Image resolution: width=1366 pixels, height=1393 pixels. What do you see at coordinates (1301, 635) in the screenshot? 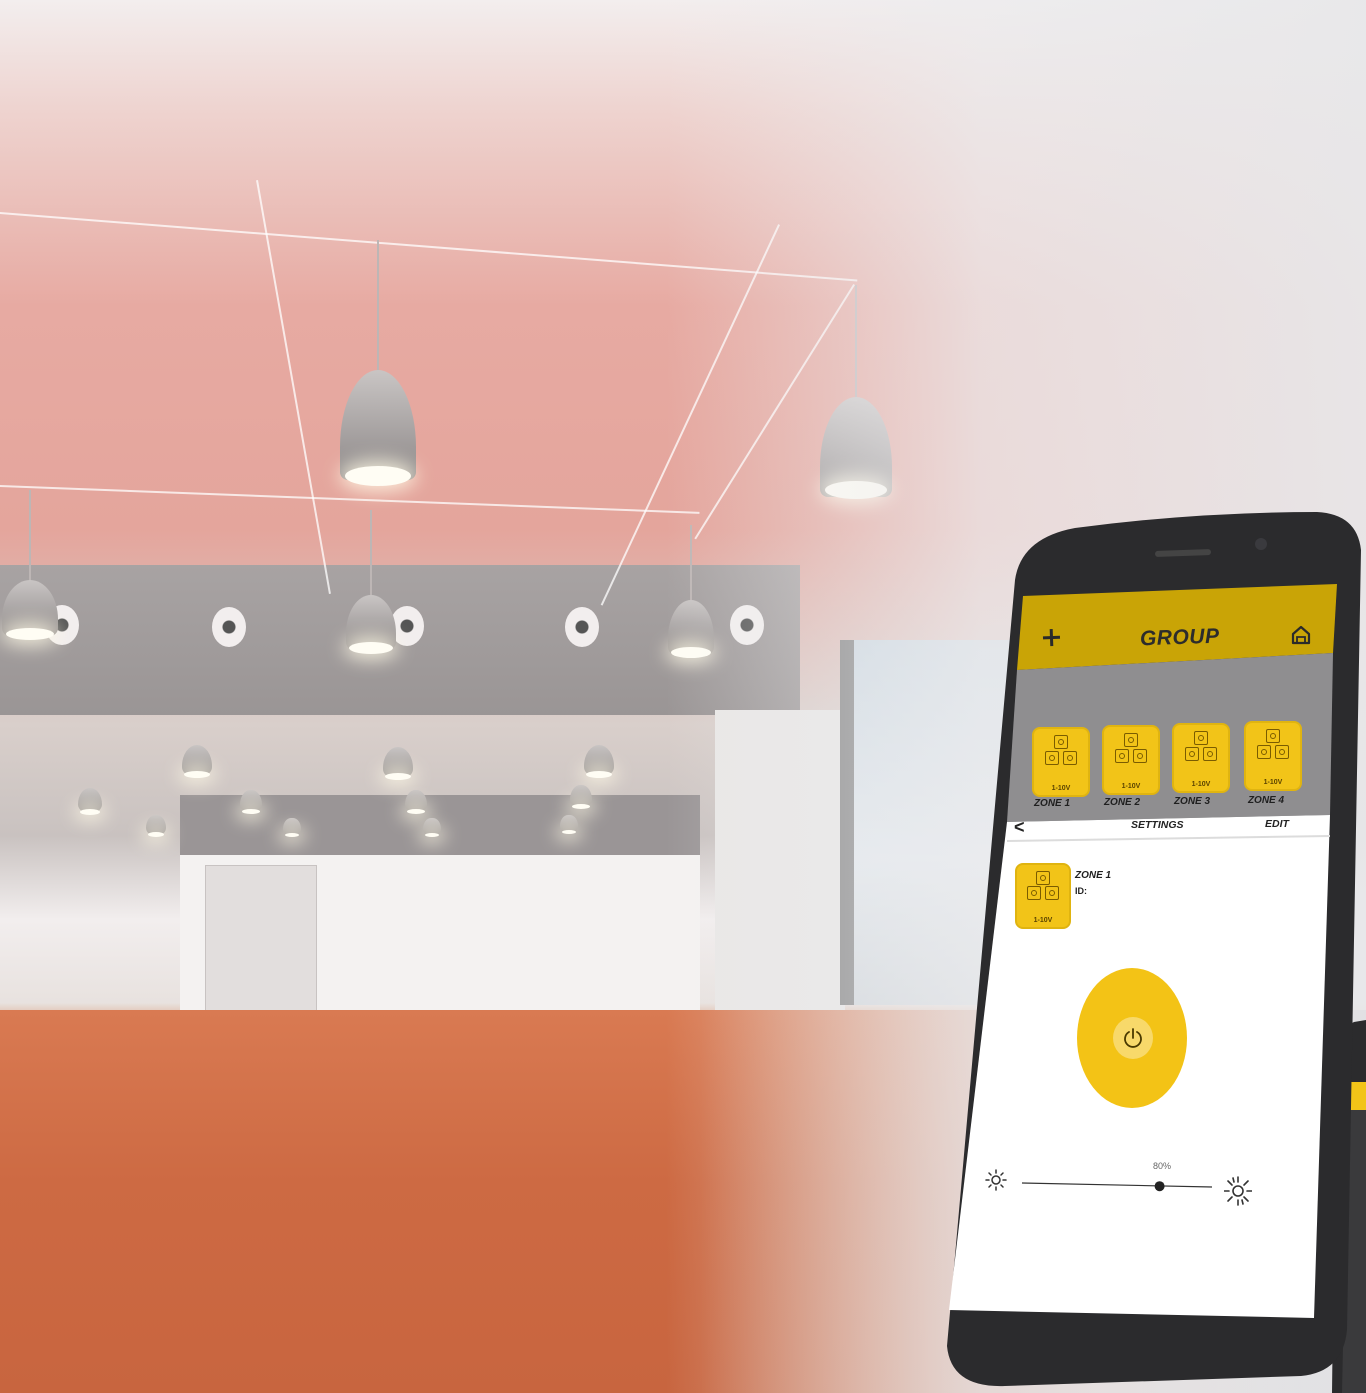
I see `home-icon` at bounding box center [1301, 635].